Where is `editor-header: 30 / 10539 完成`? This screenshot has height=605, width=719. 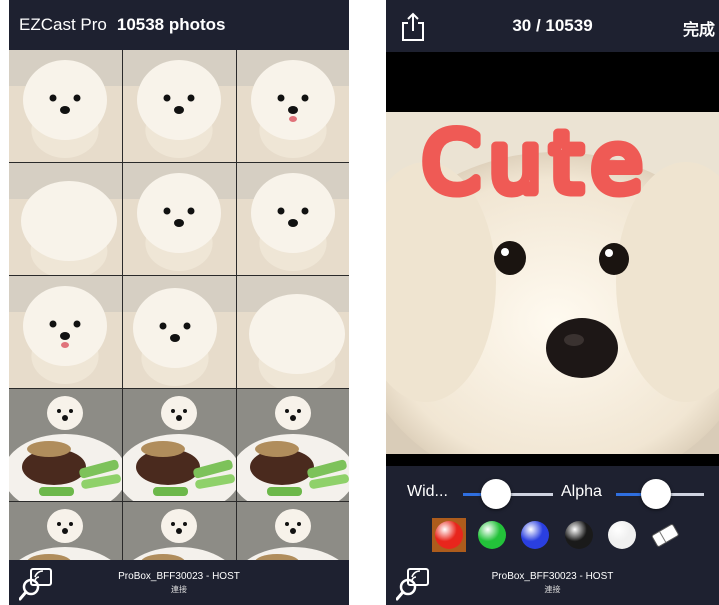 editor-header: 30 / 10539 完成 is located at coordinates (552, 26).